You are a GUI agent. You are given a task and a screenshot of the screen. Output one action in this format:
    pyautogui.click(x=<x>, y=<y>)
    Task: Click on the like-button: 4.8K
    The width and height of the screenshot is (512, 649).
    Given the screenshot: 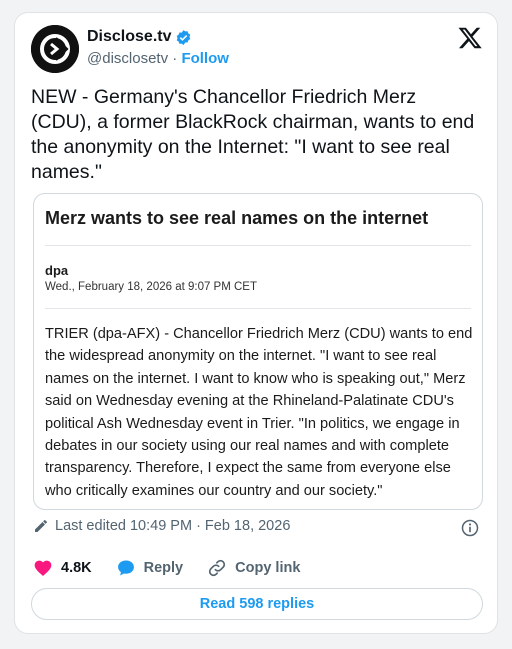 What is the action you would take?
    pyautogui.click(x=62, y=568)
    